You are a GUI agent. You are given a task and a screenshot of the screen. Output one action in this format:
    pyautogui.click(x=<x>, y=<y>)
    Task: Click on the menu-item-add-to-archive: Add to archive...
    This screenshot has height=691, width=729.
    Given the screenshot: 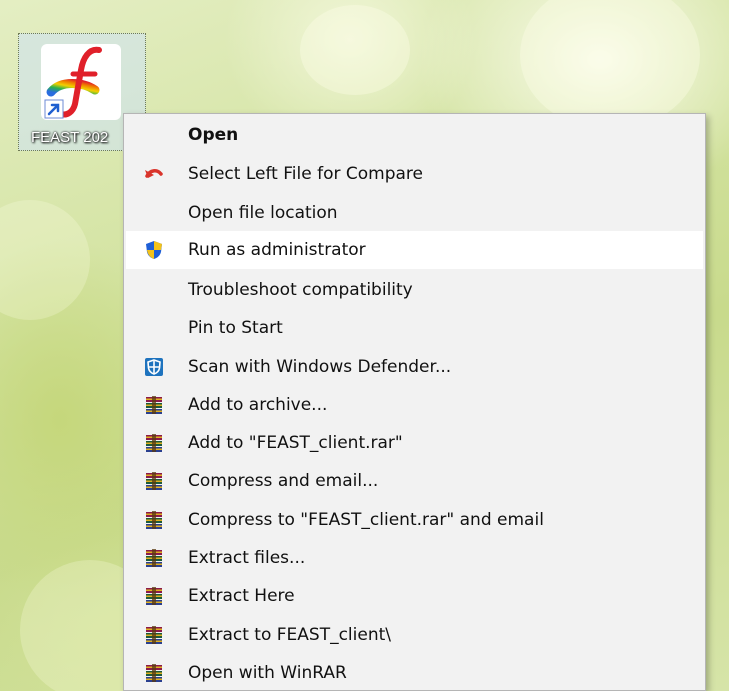 What is the action you would take?
    pyautogui.click(x=414, y=405)
    